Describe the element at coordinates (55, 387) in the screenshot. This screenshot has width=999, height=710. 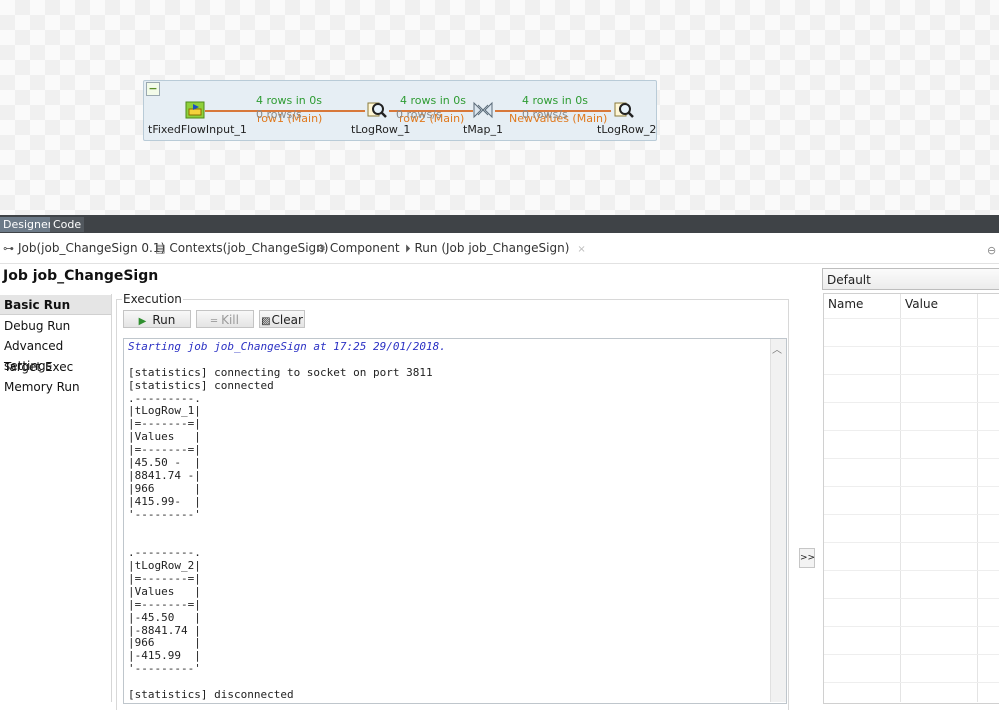
I see `menu-memory-run: Memory Run` at that location.